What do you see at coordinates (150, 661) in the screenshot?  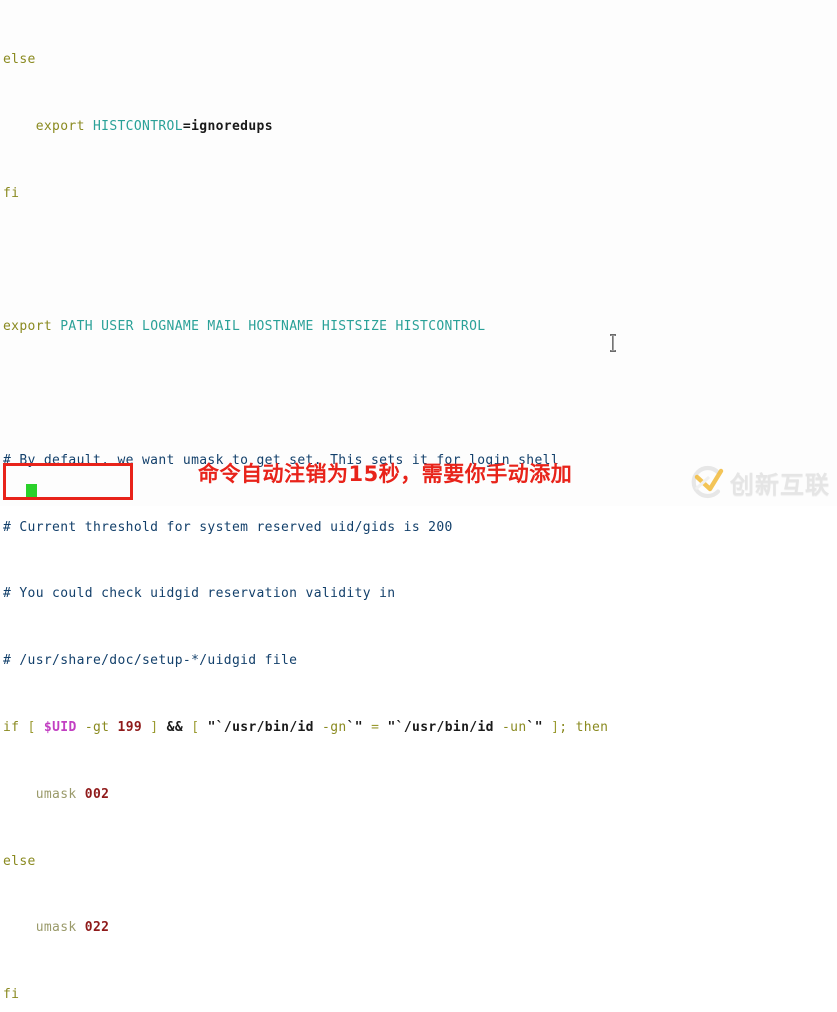 I see `code-line-comment: # /usr/share/doc/setup-*/uidgid file` at bounding box center [150, 661].